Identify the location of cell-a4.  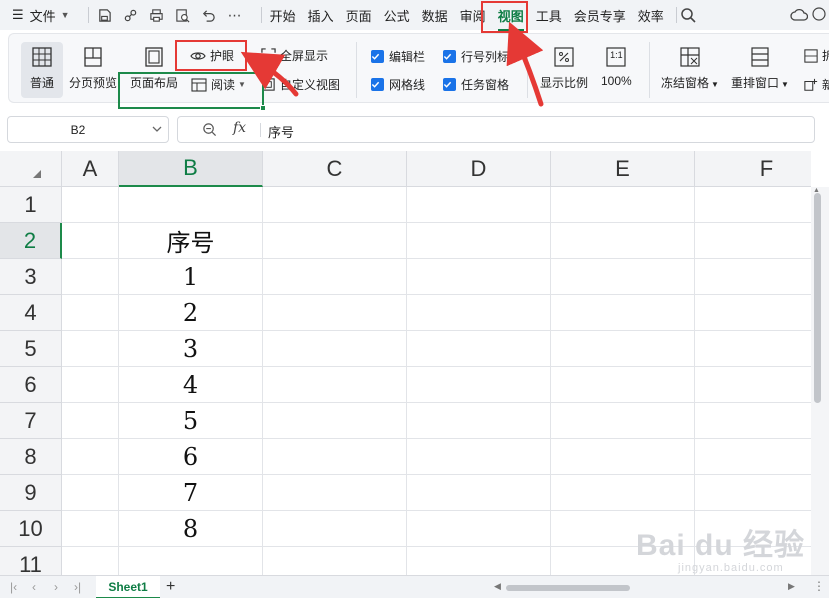
(90, 313).